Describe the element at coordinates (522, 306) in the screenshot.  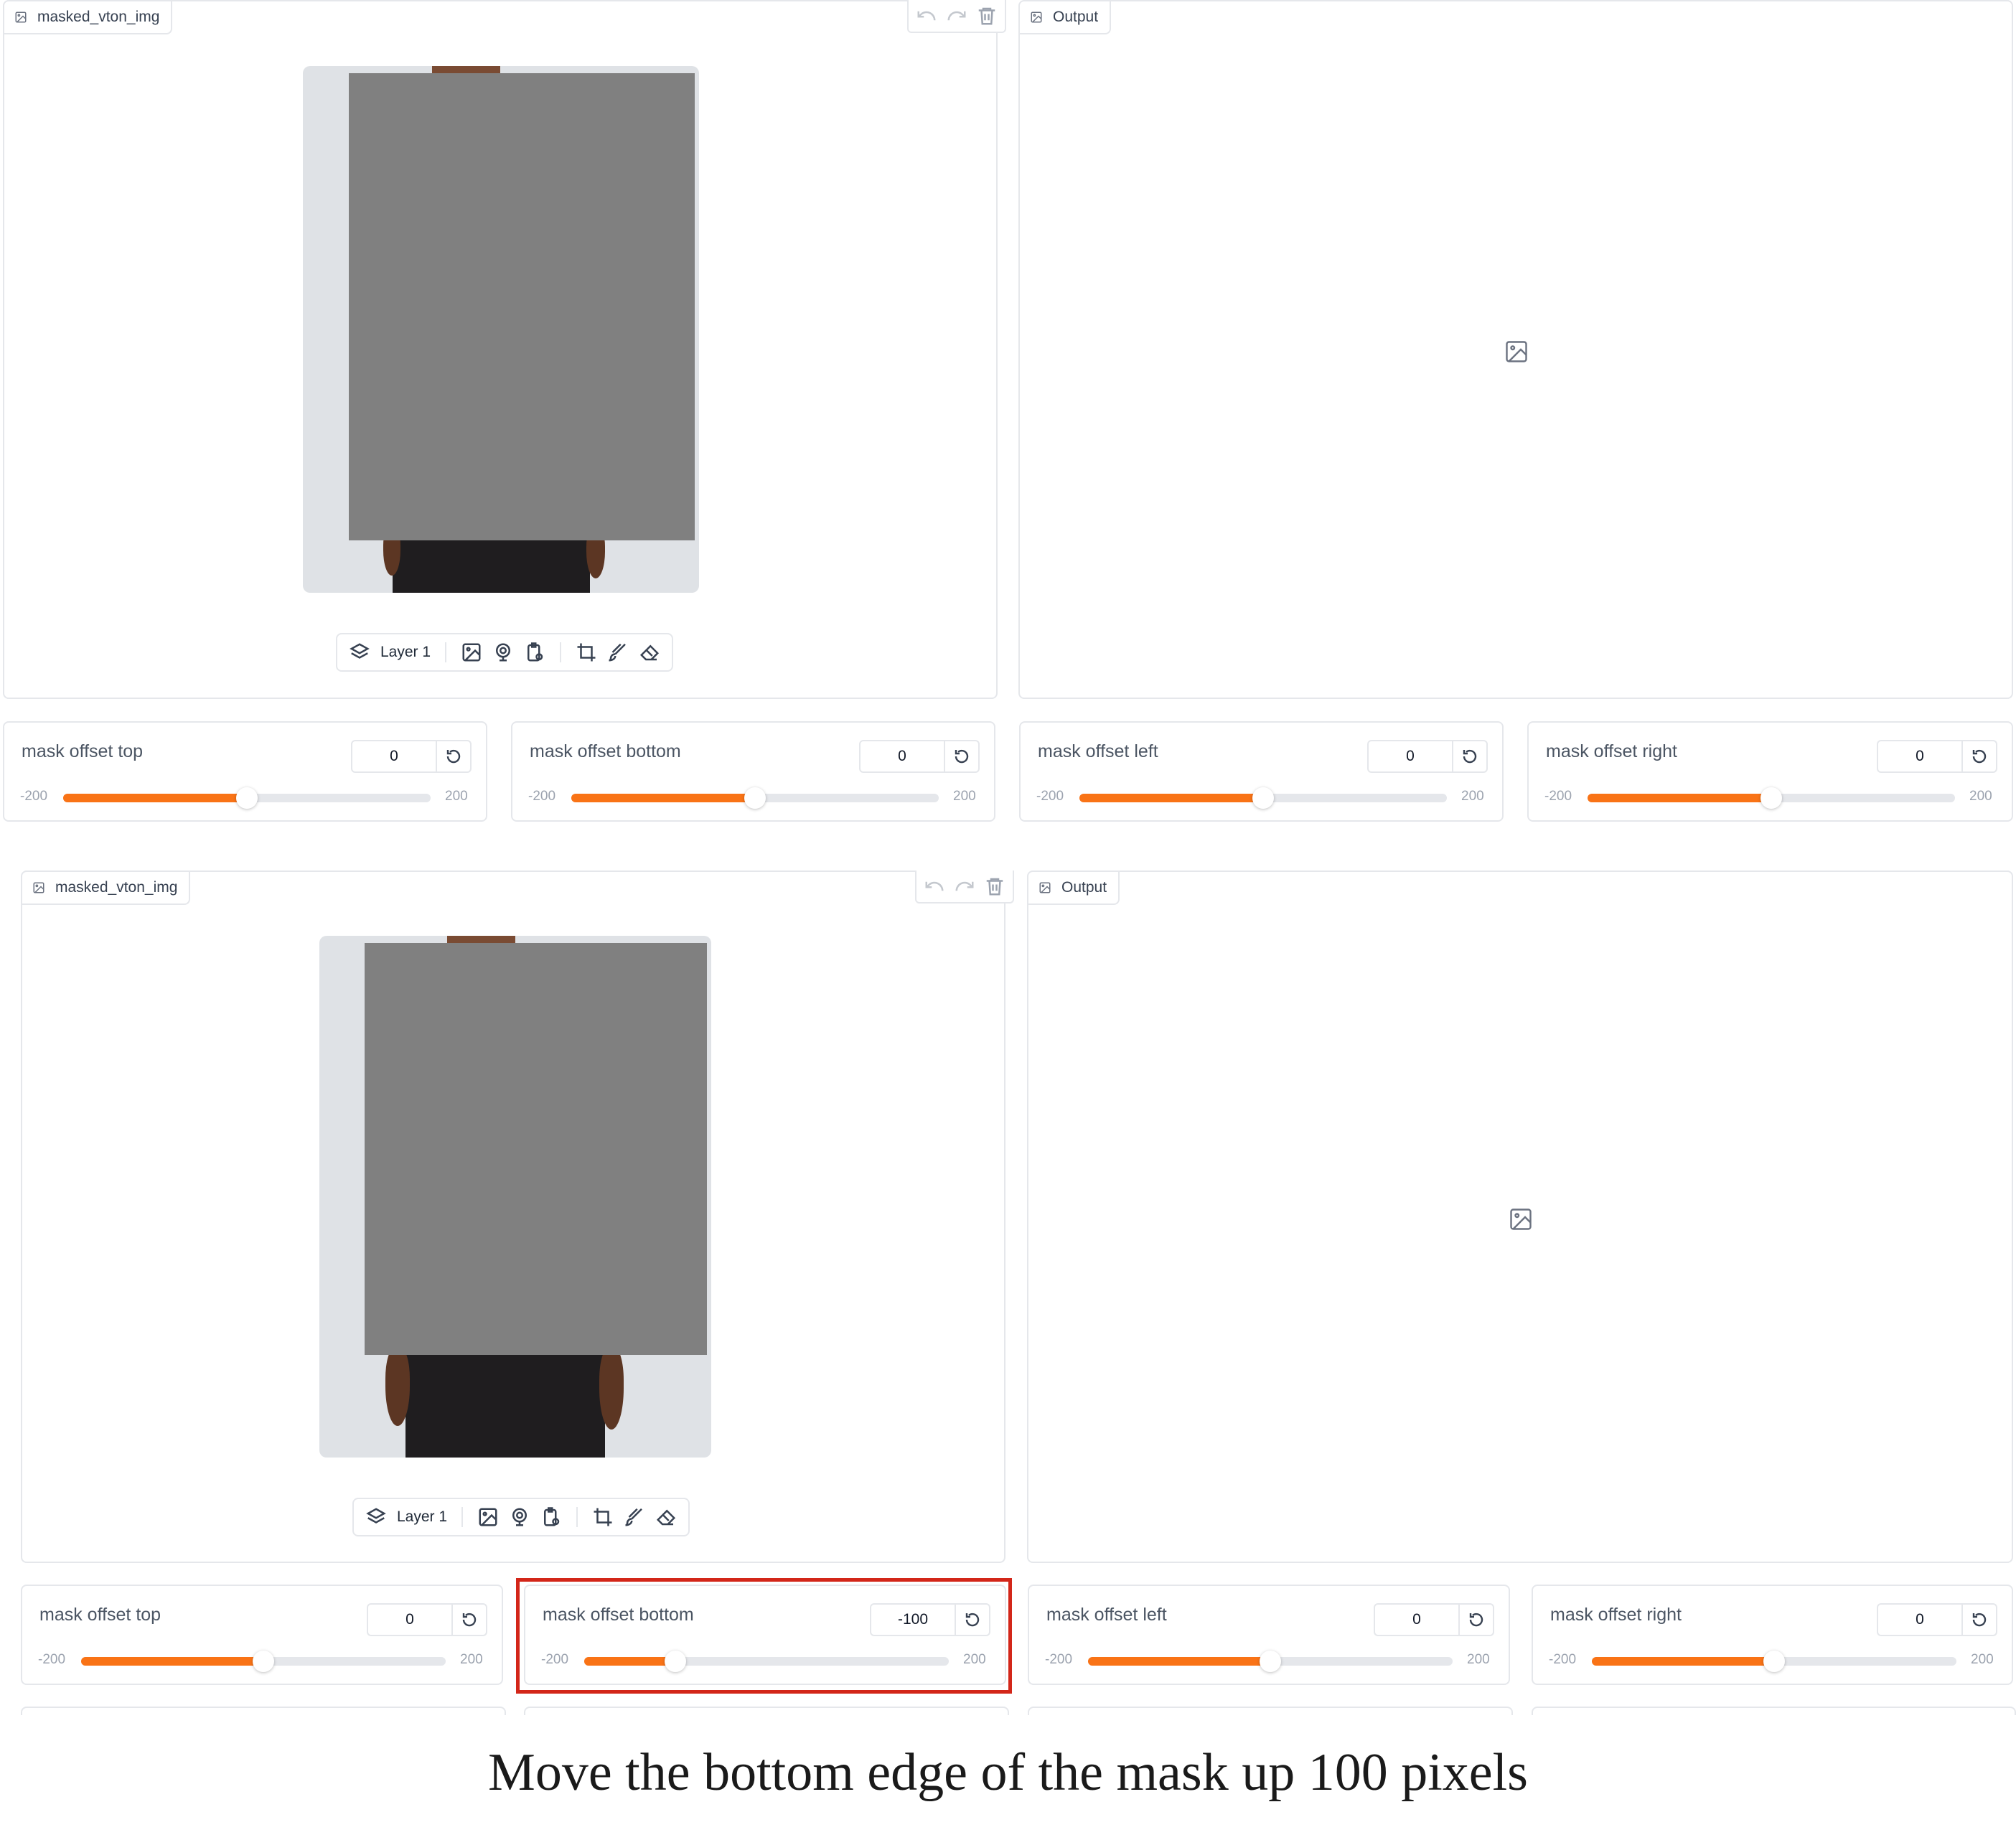
I see `mask-overlay` at that location.